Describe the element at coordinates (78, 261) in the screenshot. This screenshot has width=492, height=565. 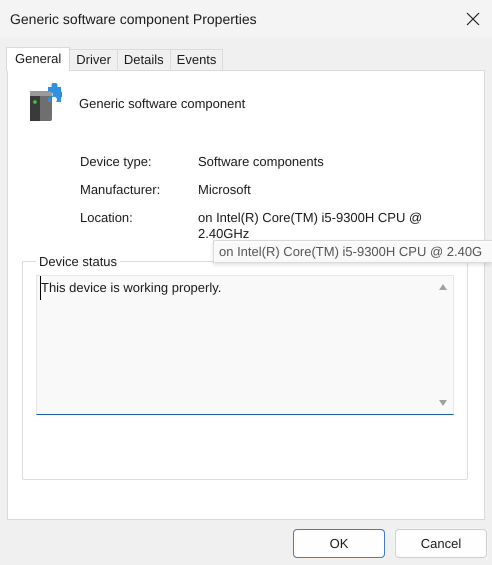
I see `group-label: Device status` at that location.